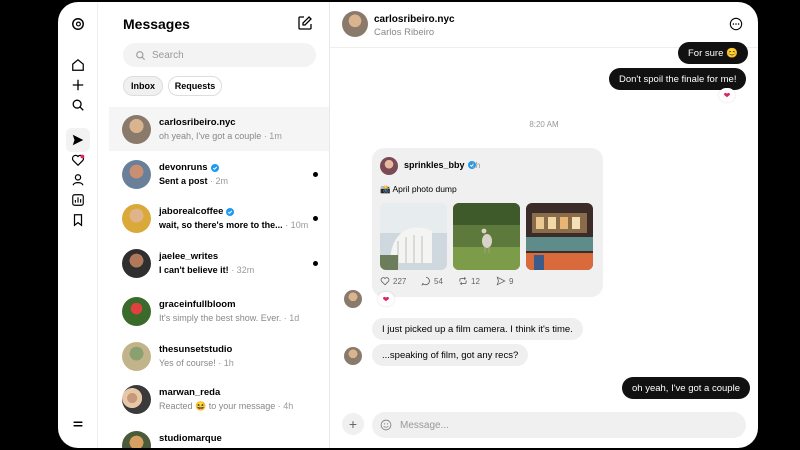  I want to click on repost-count: 12, so click(469, 281).